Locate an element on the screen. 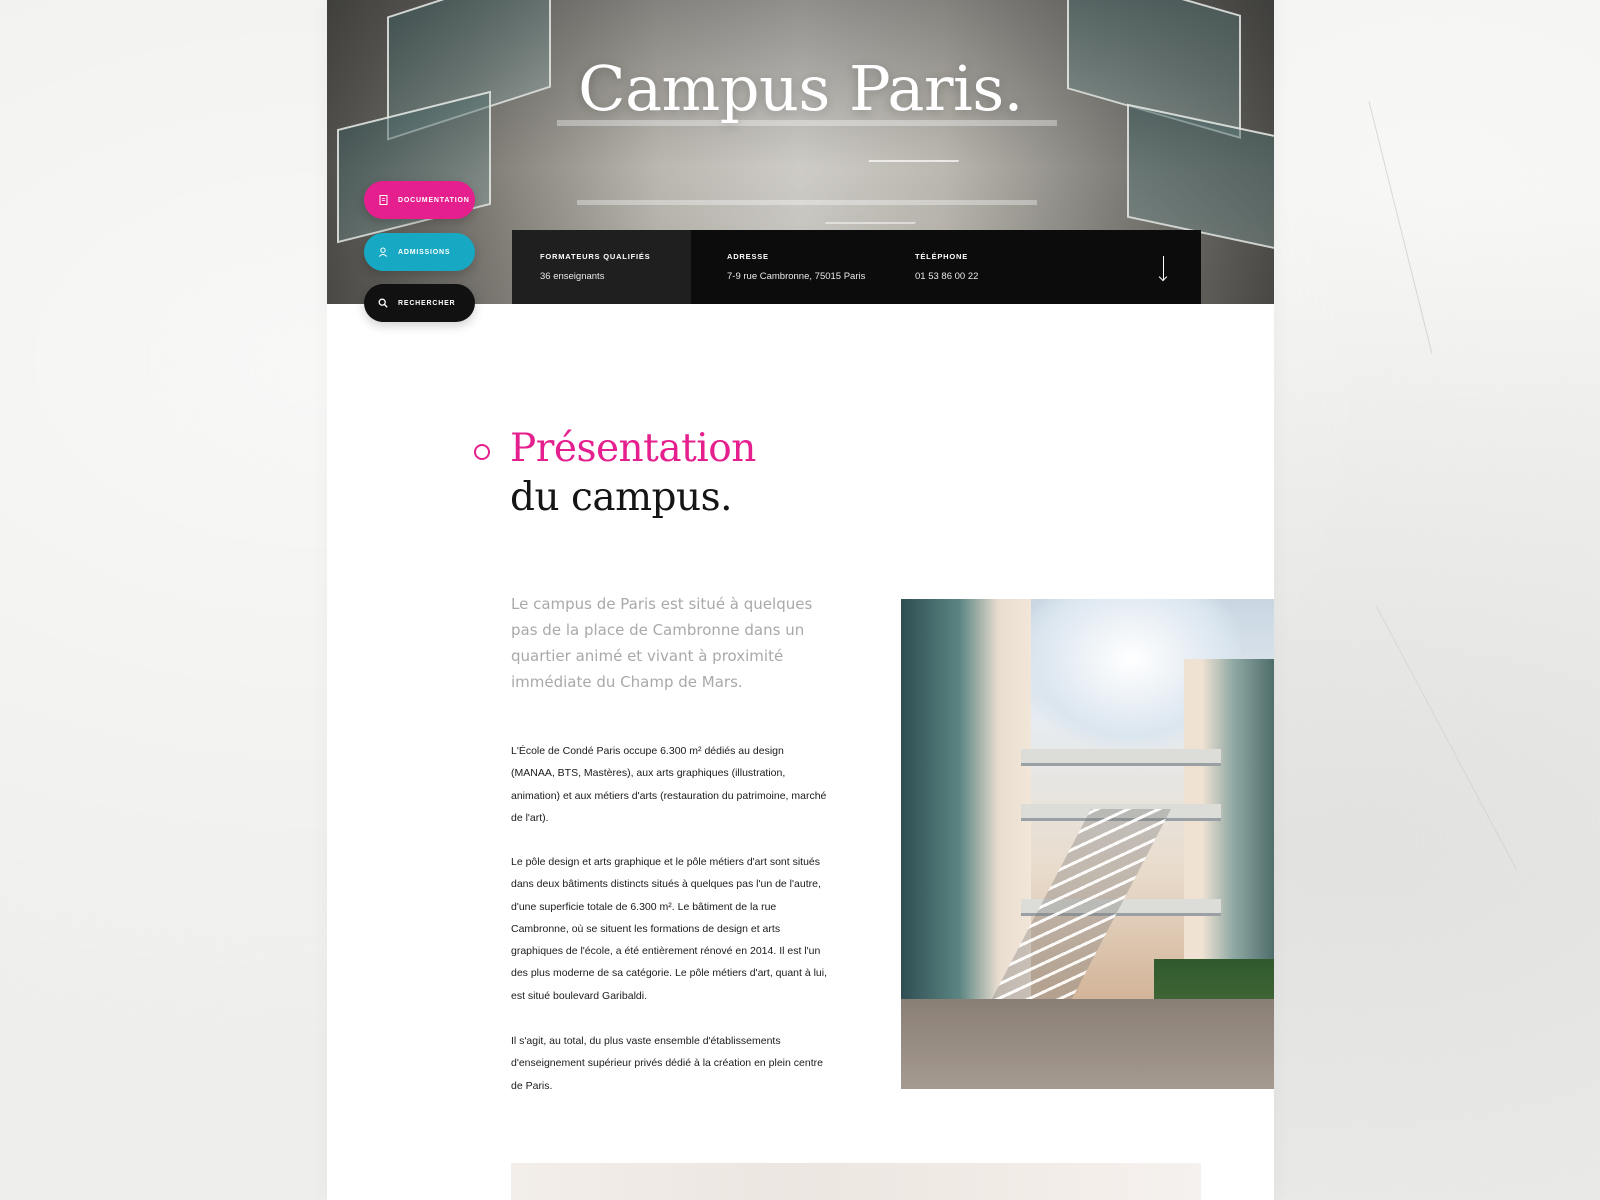 The image size is (1600, 1200). info-label: FORMATEURS QUALIFIÉS is located at coordinates (595, 256).